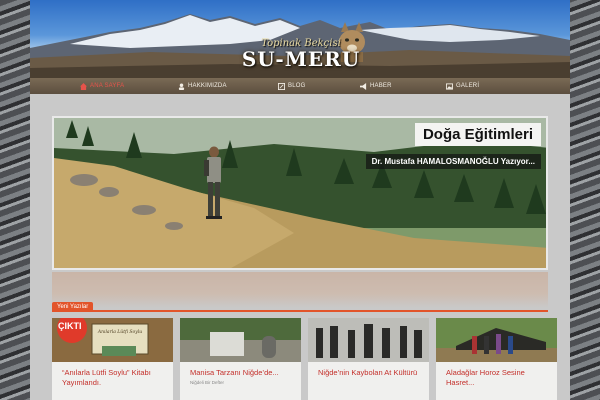 Image resolution: width=600 pixels, height=400 pixels. I want to click on logo-wordmark: SU-MERU, so click(301, 59).